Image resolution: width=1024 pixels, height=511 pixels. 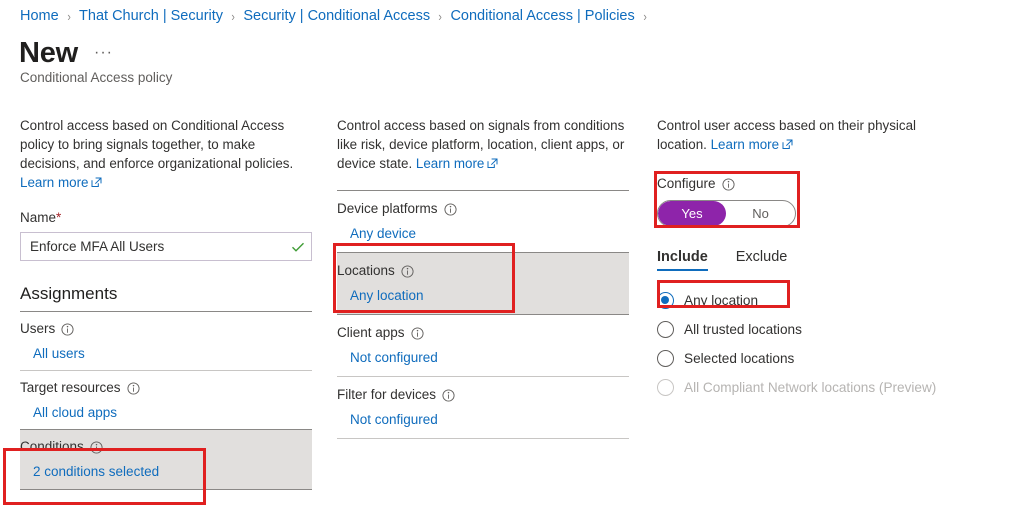 I want to click on row-filter-for-devices: Filter for devices Not configured, so click(x=483, y=408).